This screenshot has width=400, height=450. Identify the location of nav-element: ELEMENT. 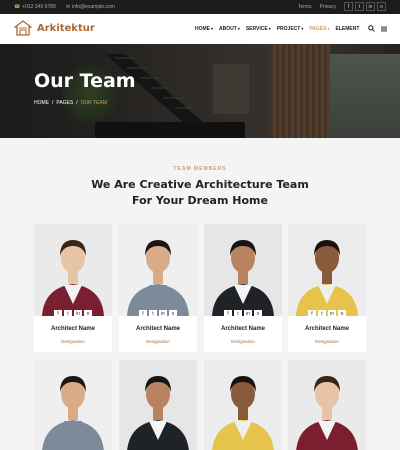
(348, 29).